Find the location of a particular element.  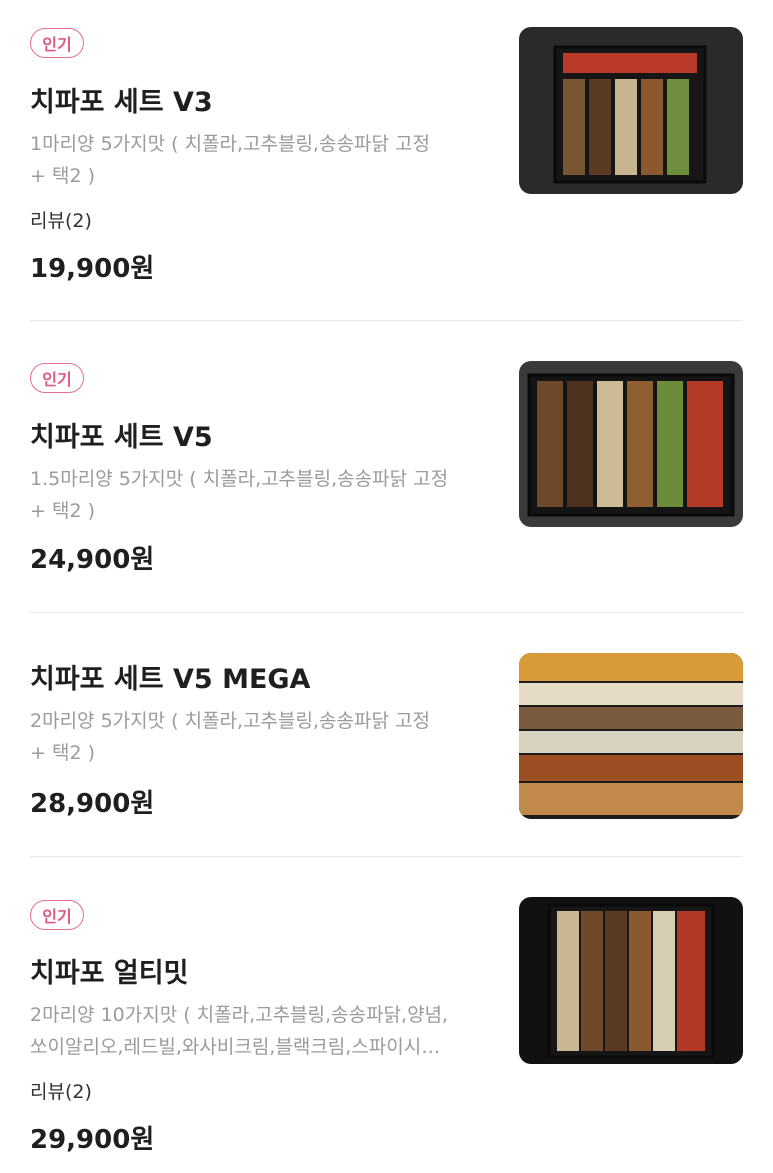

menu-item-price: 19,900원 is located at coordinates (92, 269).